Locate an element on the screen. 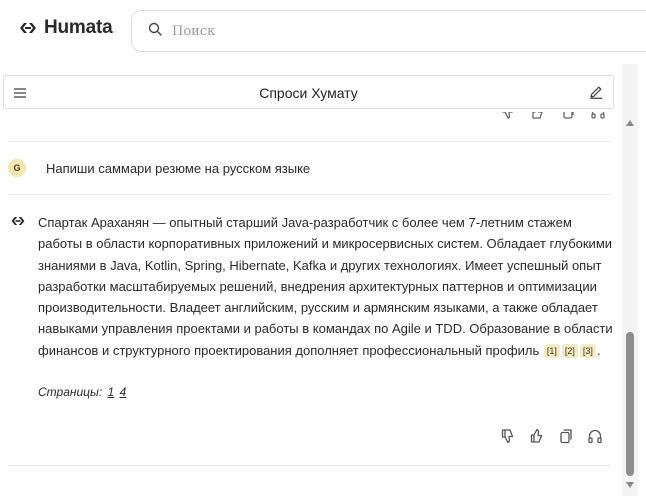 Image resolution: width=646 pixels, height=496 pixels. page-link: 4 is located at coordinates (123, 392).